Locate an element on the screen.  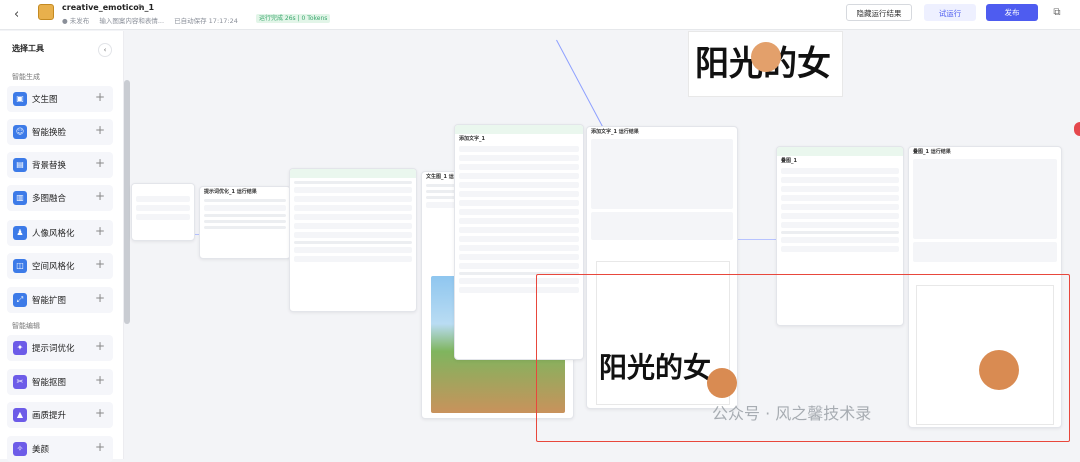
image-icon: ▣ is located at coordinates (20, 99).